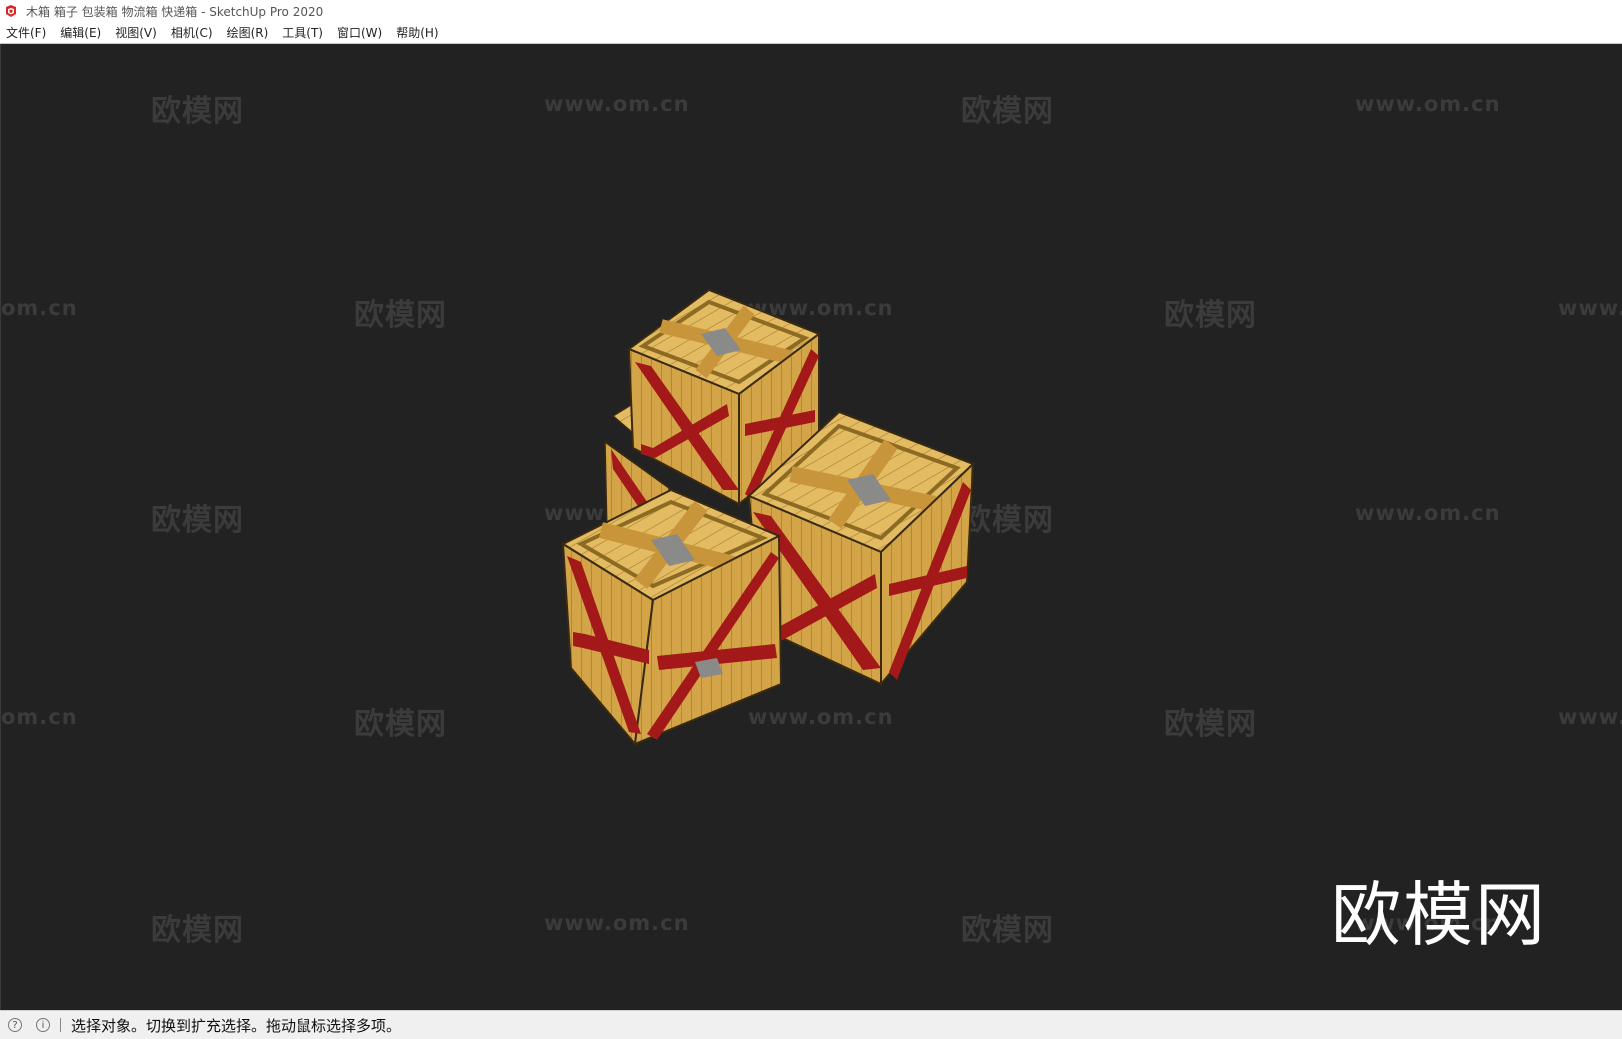  What do you see at coordinates (811, 11) in the screenshot?
I see `title-bar: 木箱 箱子 包装箱 物流箱 快递箱 - SketchUp Pro 2020` at bounding box center [811, 11].